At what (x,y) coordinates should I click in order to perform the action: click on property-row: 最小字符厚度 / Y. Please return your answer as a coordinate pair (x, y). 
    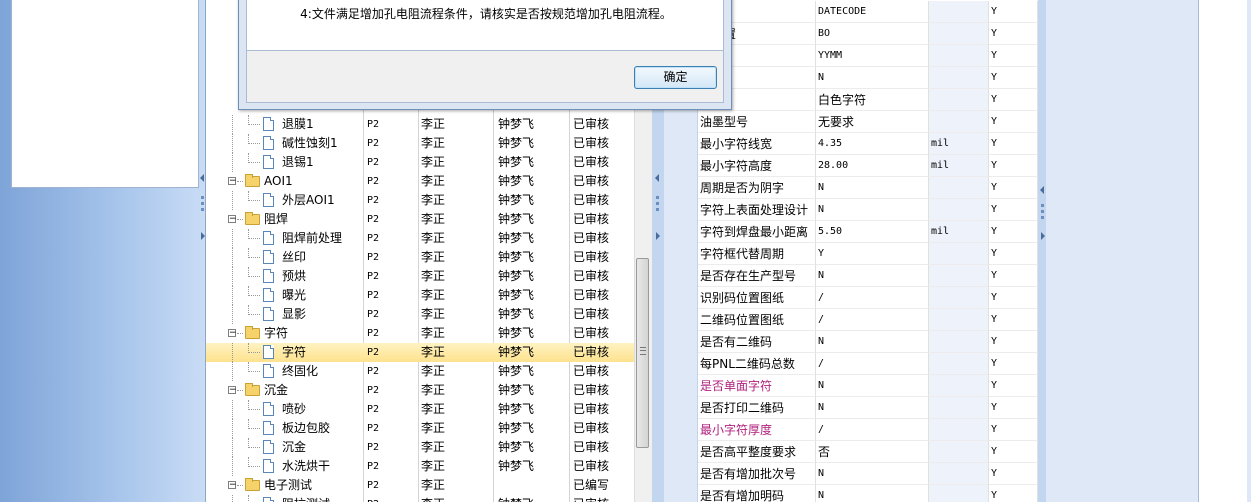
    Looking at the image, I should click on (851, 430).